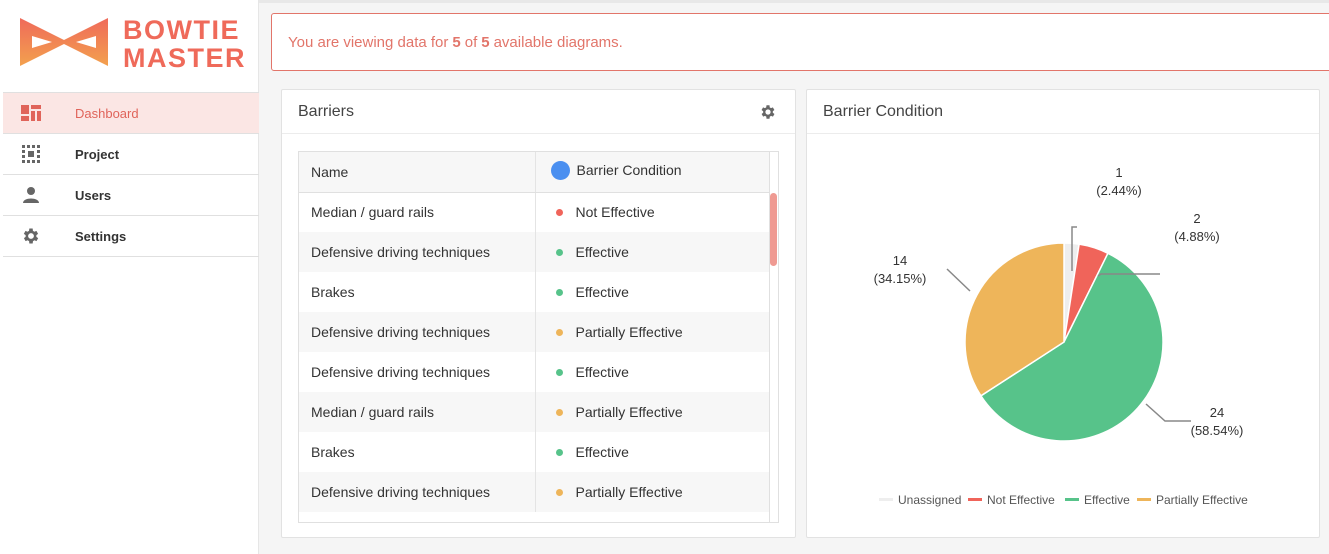 The image size is (1329, 554). I want to click on pie-percent-label: (2.44%), so click(1119, 190).